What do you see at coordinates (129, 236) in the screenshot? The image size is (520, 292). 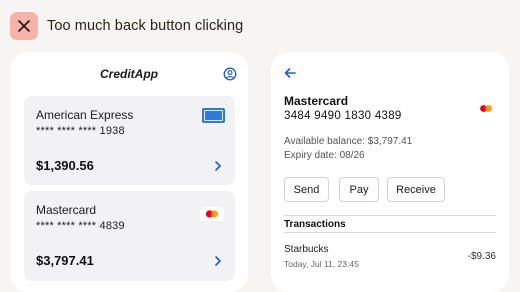 I see `card-item-mastercard: Mastercard **** **** **** 4839 $3,797.41` at bounding box center [129, 236].